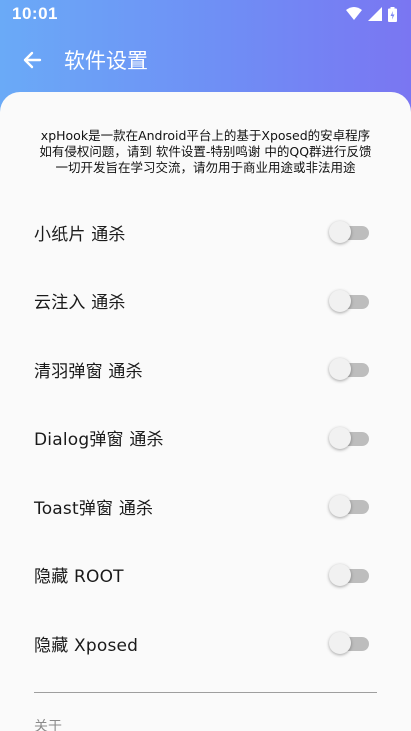 The image size is (411, 731). I want to click on setting-label: 清羽弹窗 通杀, so click(88, 371).